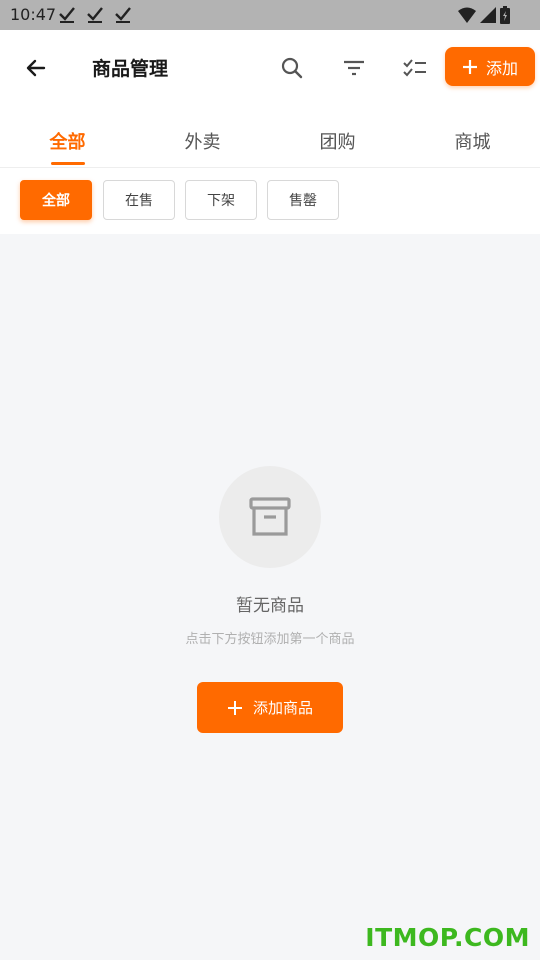 This screenshot has width=540, height=960. I want to click on archive-box-icon, so click(270, 516).